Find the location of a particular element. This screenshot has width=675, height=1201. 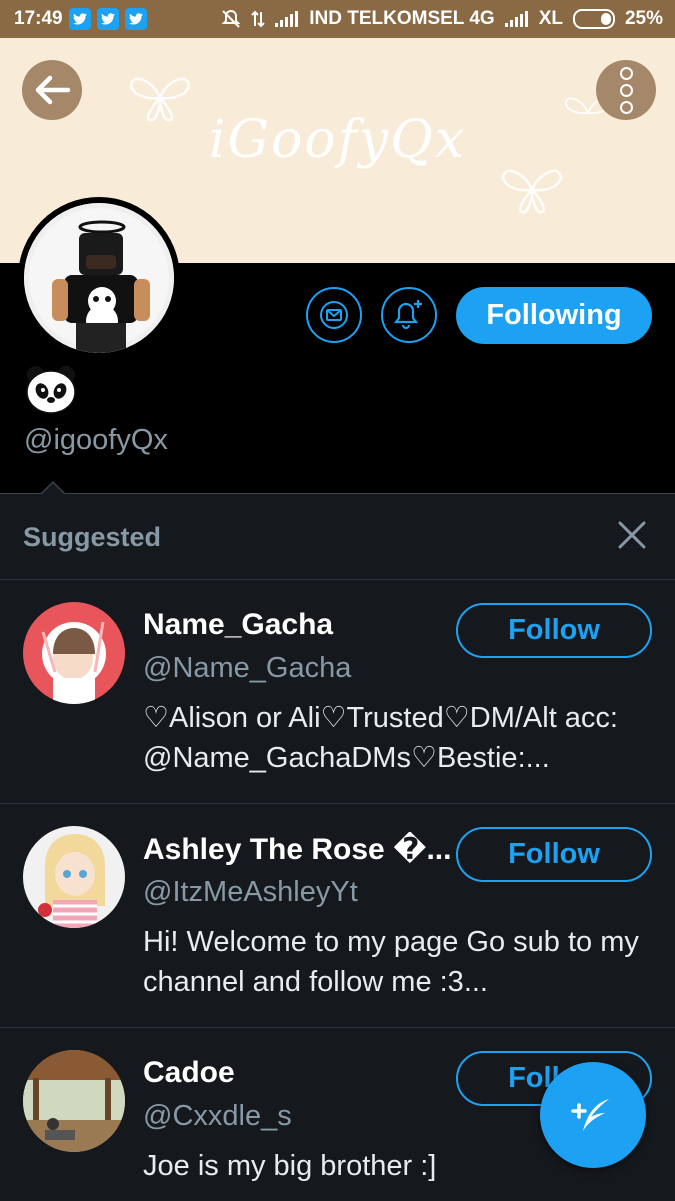

bell-plus-icon is located at coordinates (407, 315).